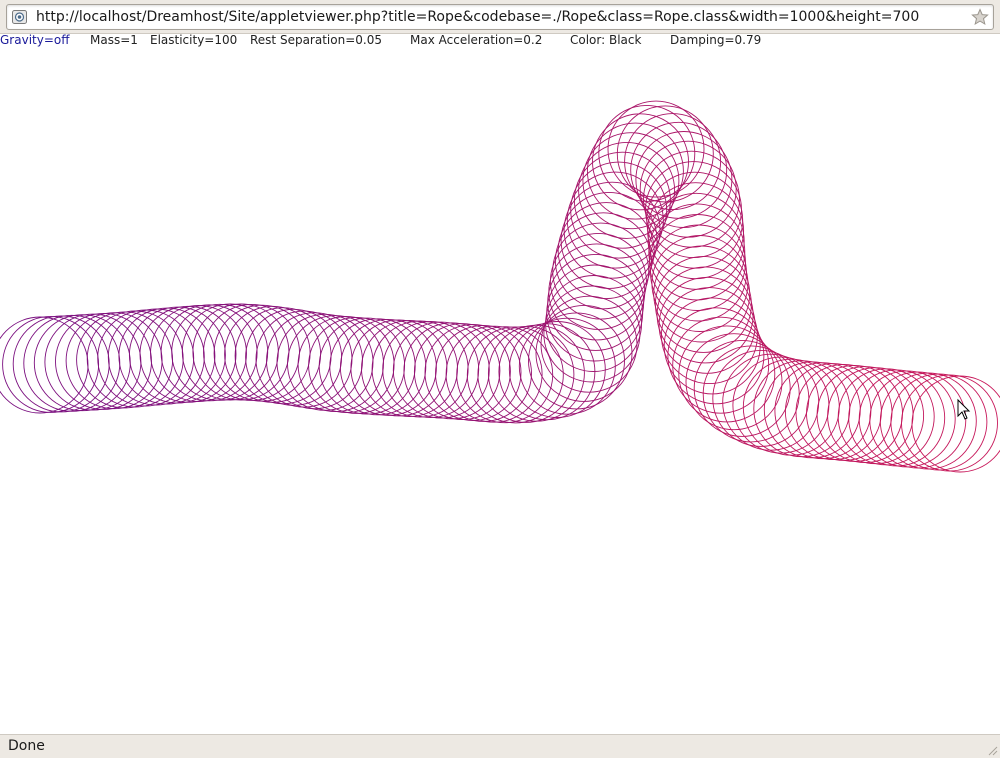  What do you see at coordinates (992, 750) in the screenshot?
I see `resize-grip-icon` at bounding box center [992, 750].